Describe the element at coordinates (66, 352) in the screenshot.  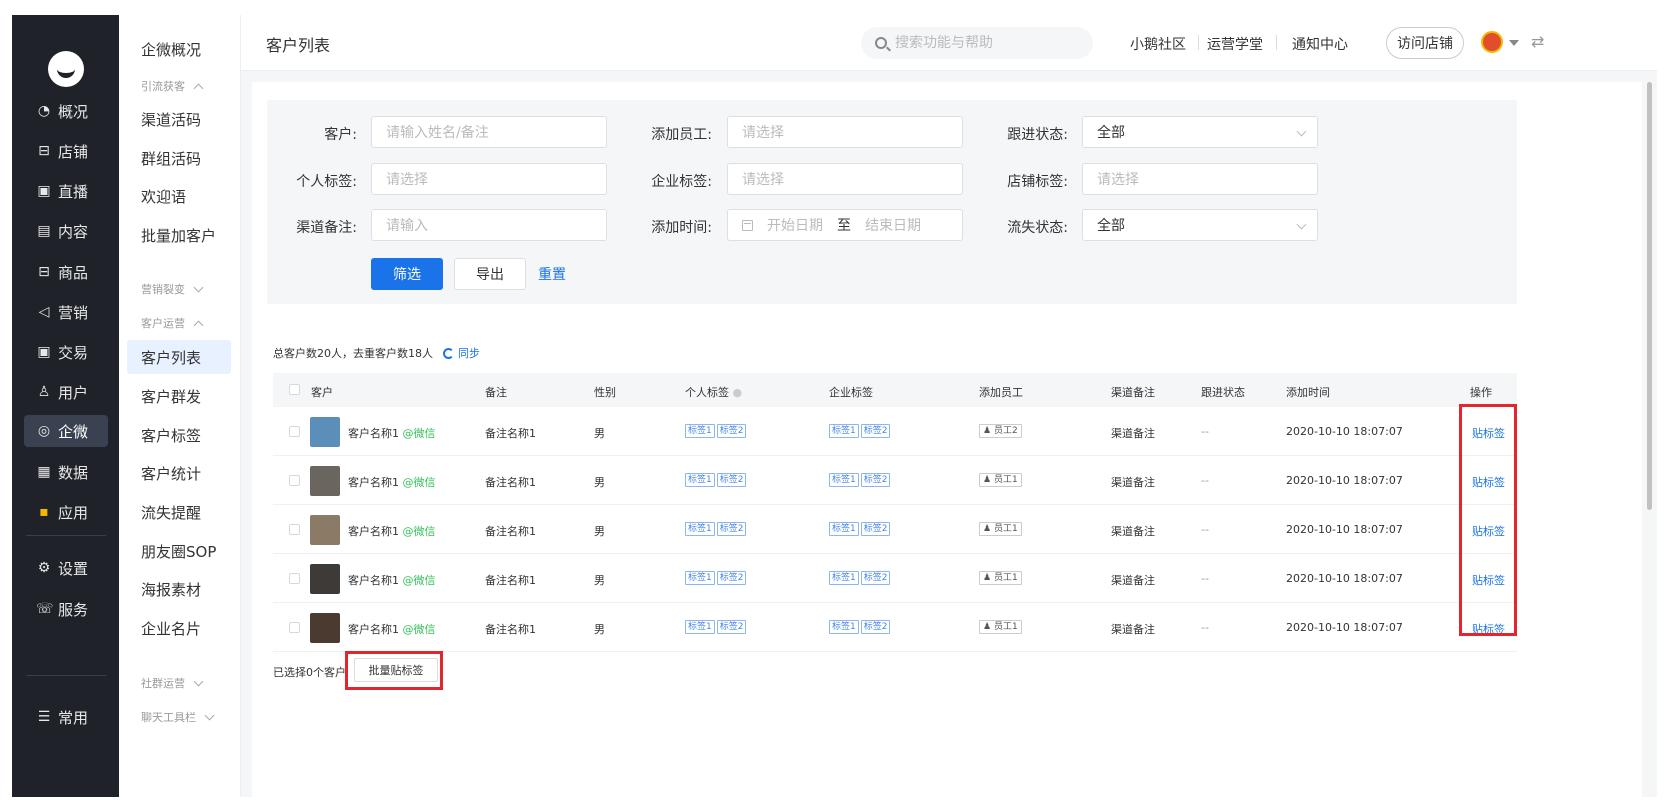
I see `nav-item-trade: ▣ 交易` at that location.